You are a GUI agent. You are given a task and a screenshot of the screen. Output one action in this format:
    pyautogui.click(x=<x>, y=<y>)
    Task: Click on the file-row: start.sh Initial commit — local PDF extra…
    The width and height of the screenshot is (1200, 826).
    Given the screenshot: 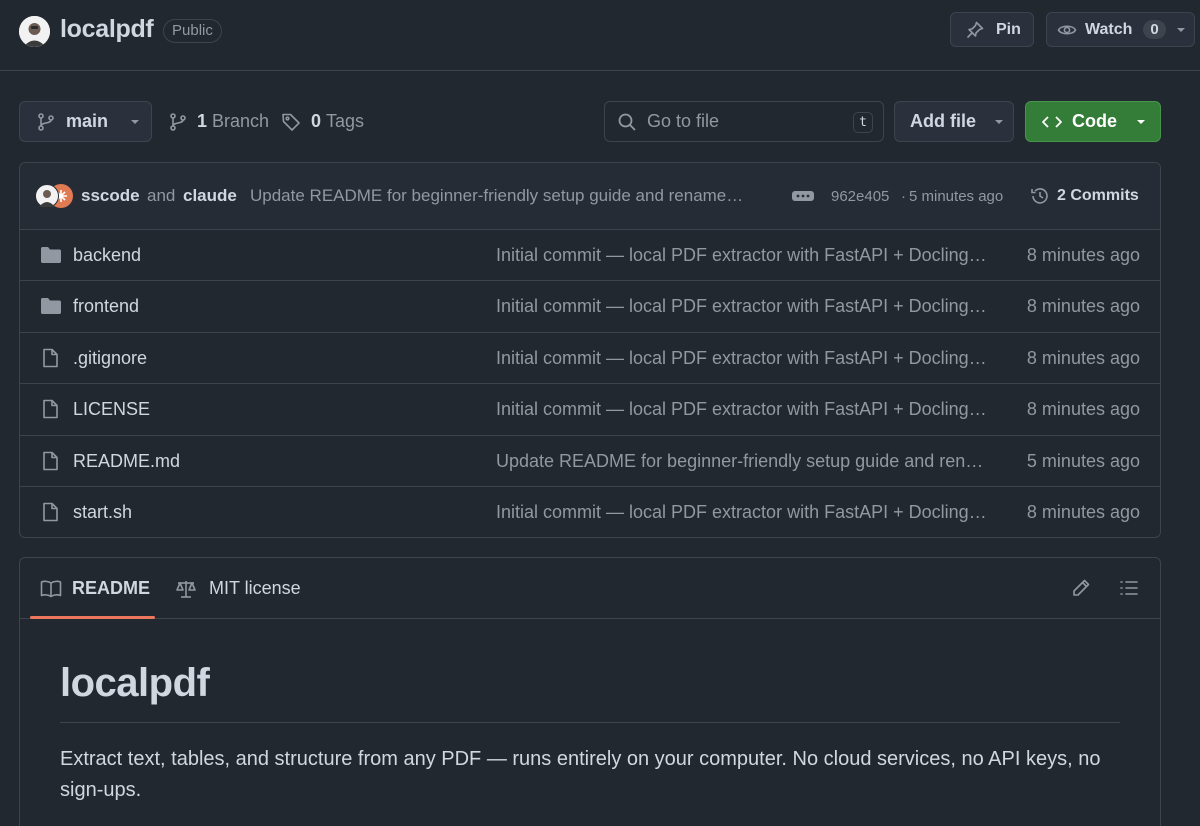 What is the action you would take?
    pyautogui.click(x=590, y=512)
    